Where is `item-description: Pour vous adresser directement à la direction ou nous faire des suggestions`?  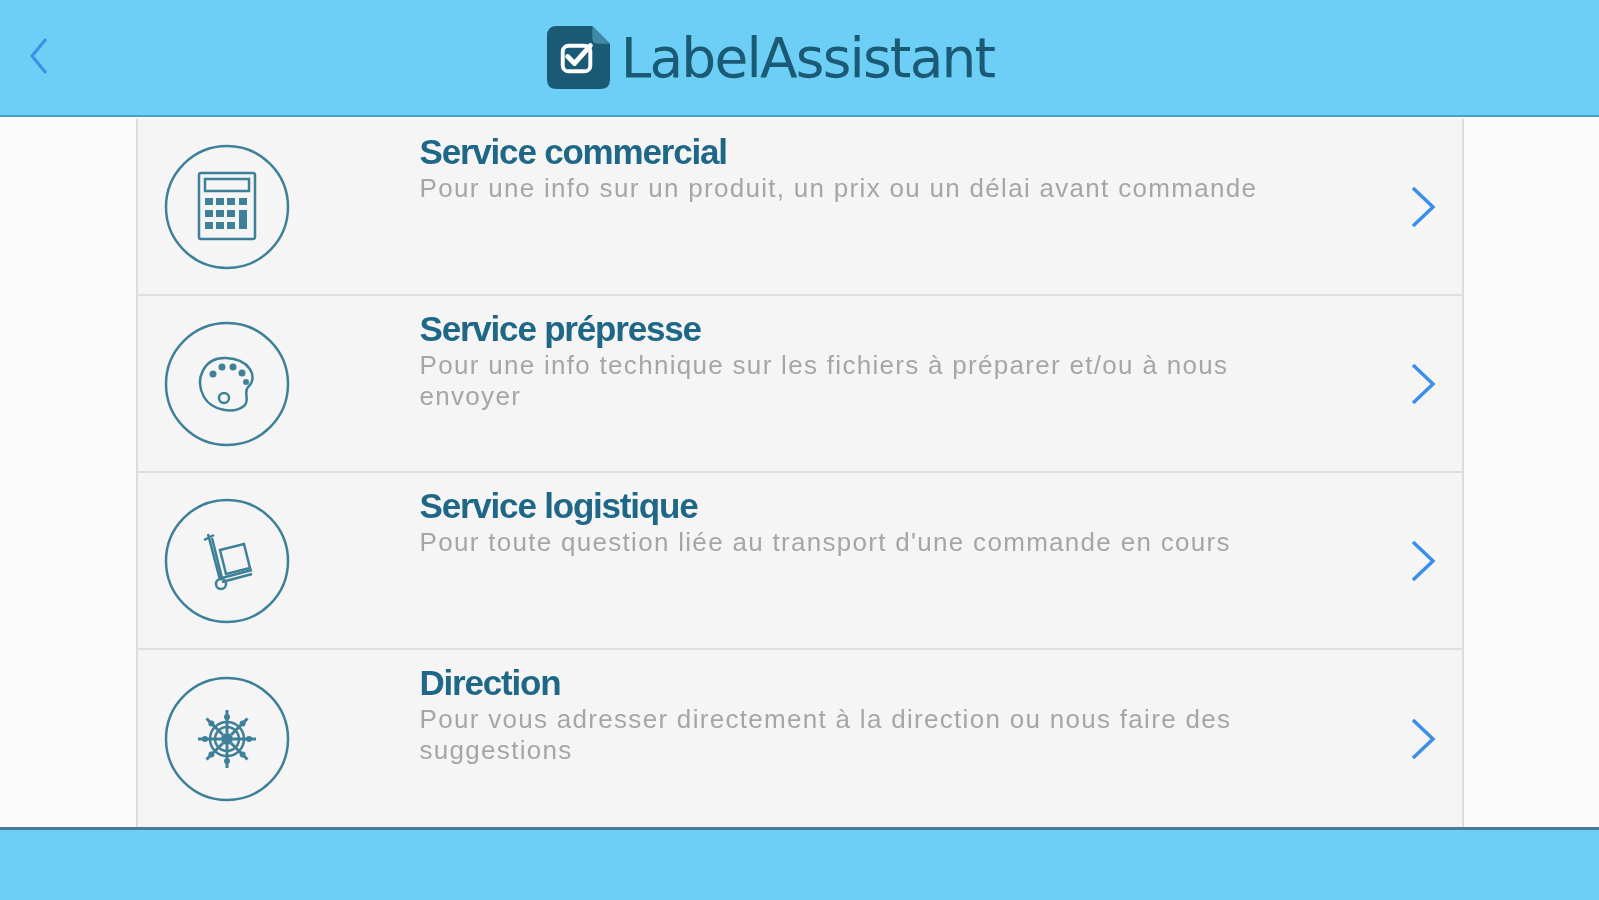
item-description: Pour vous adresser directement à la direction ou nous faire des suggestions is located at coordinates (826, 735).